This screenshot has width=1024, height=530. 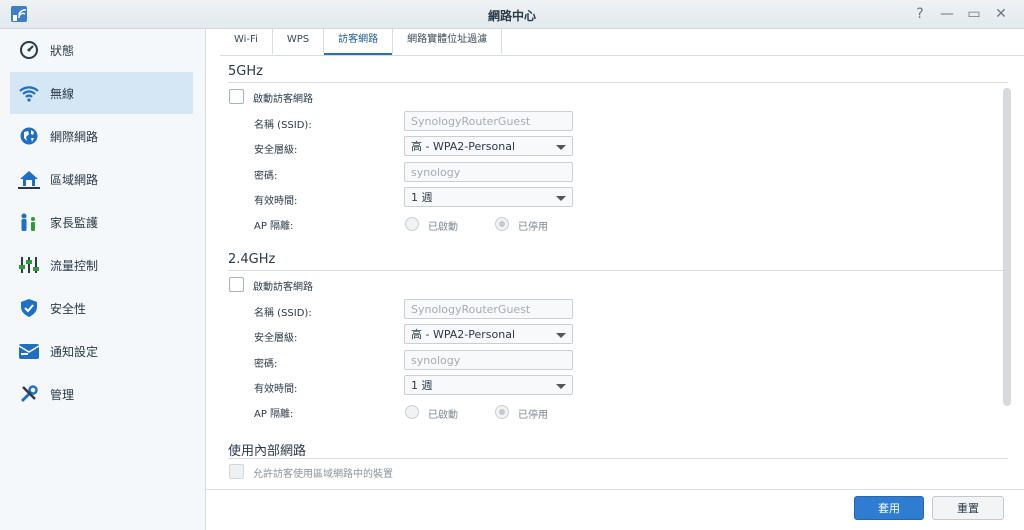 What do you see at coordinates (246, 41) in the screenshot?
I see `tab-wifi: Wi-Fi` at bounding box center [246, 41].